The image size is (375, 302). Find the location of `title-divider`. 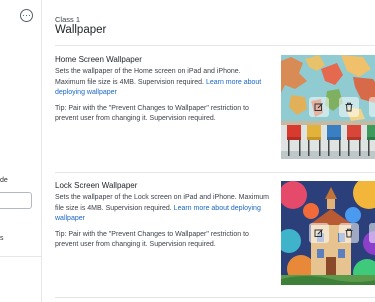

title-divider is located at coordinates (215, 45).